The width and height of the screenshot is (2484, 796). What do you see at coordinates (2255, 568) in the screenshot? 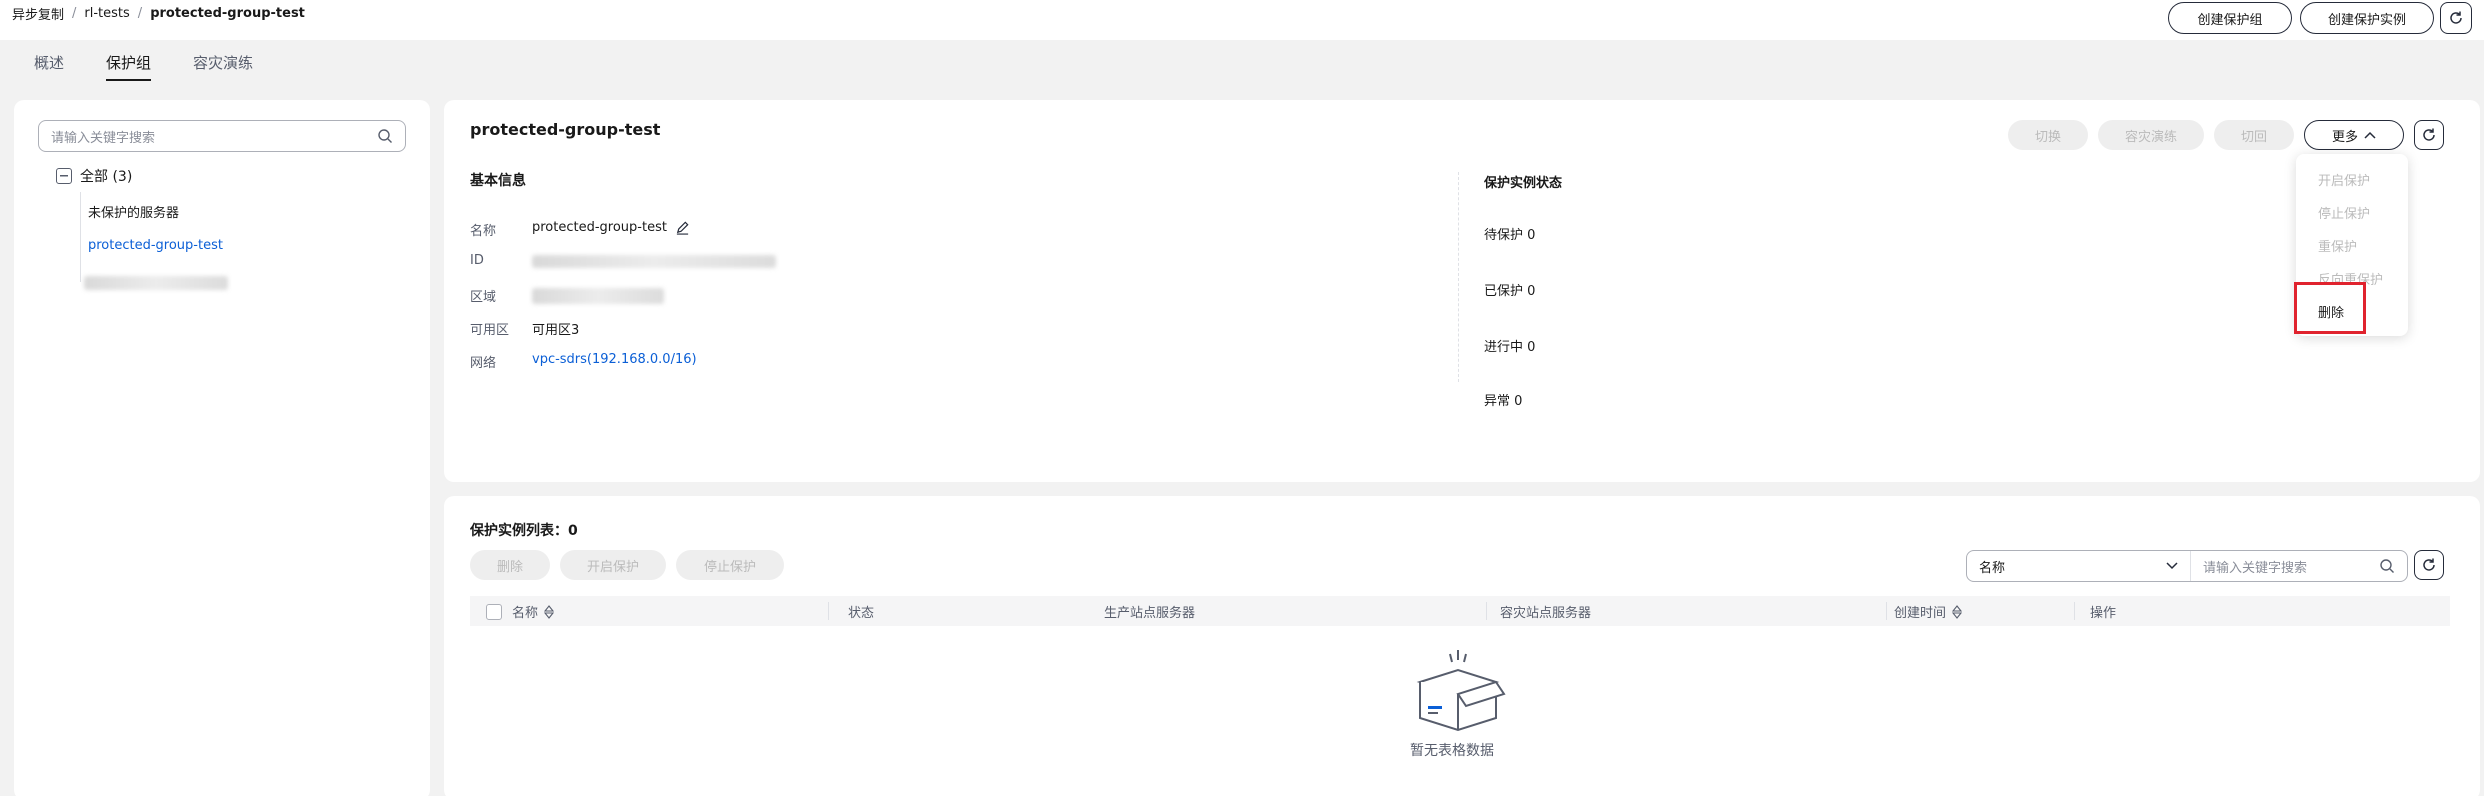
I see `filter-placeholder: 请输入关键字搜索` at bounding box center [2255, 568].